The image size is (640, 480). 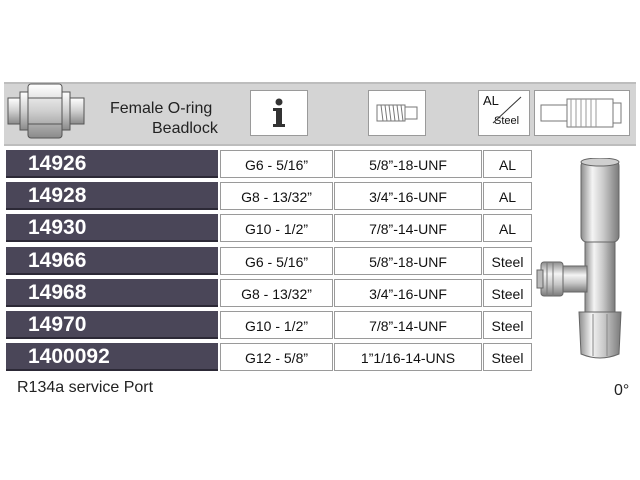 I want to click on table-row: 1400092 G12 - 5/8” 1”1/16-14-UNS Steel, so click(x=269, y=357).